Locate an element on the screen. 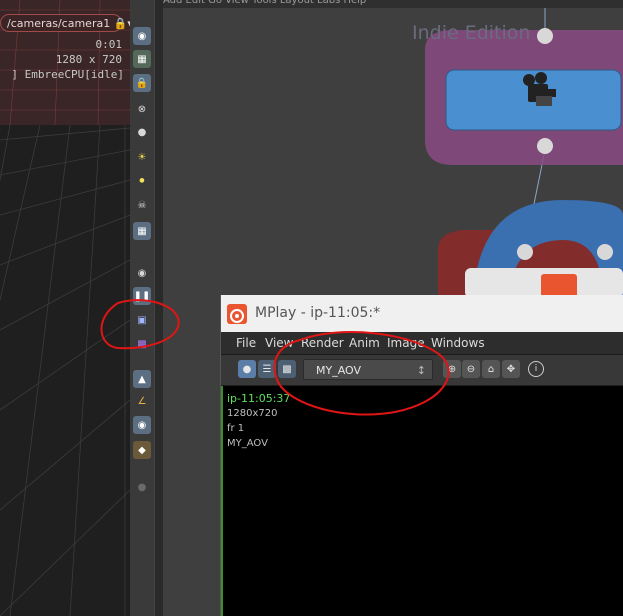 The height and width of the screenshot is (616, 623). visibility-icon: ◉ is located at coordinates (142, 273).